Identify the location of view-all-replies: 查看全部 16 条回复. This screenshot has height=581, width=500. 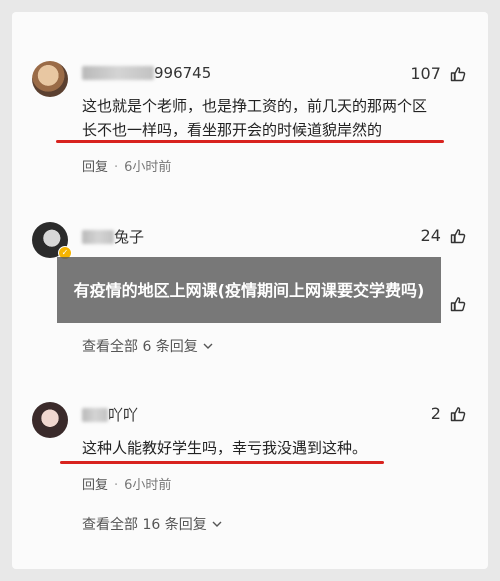
(152, 524).